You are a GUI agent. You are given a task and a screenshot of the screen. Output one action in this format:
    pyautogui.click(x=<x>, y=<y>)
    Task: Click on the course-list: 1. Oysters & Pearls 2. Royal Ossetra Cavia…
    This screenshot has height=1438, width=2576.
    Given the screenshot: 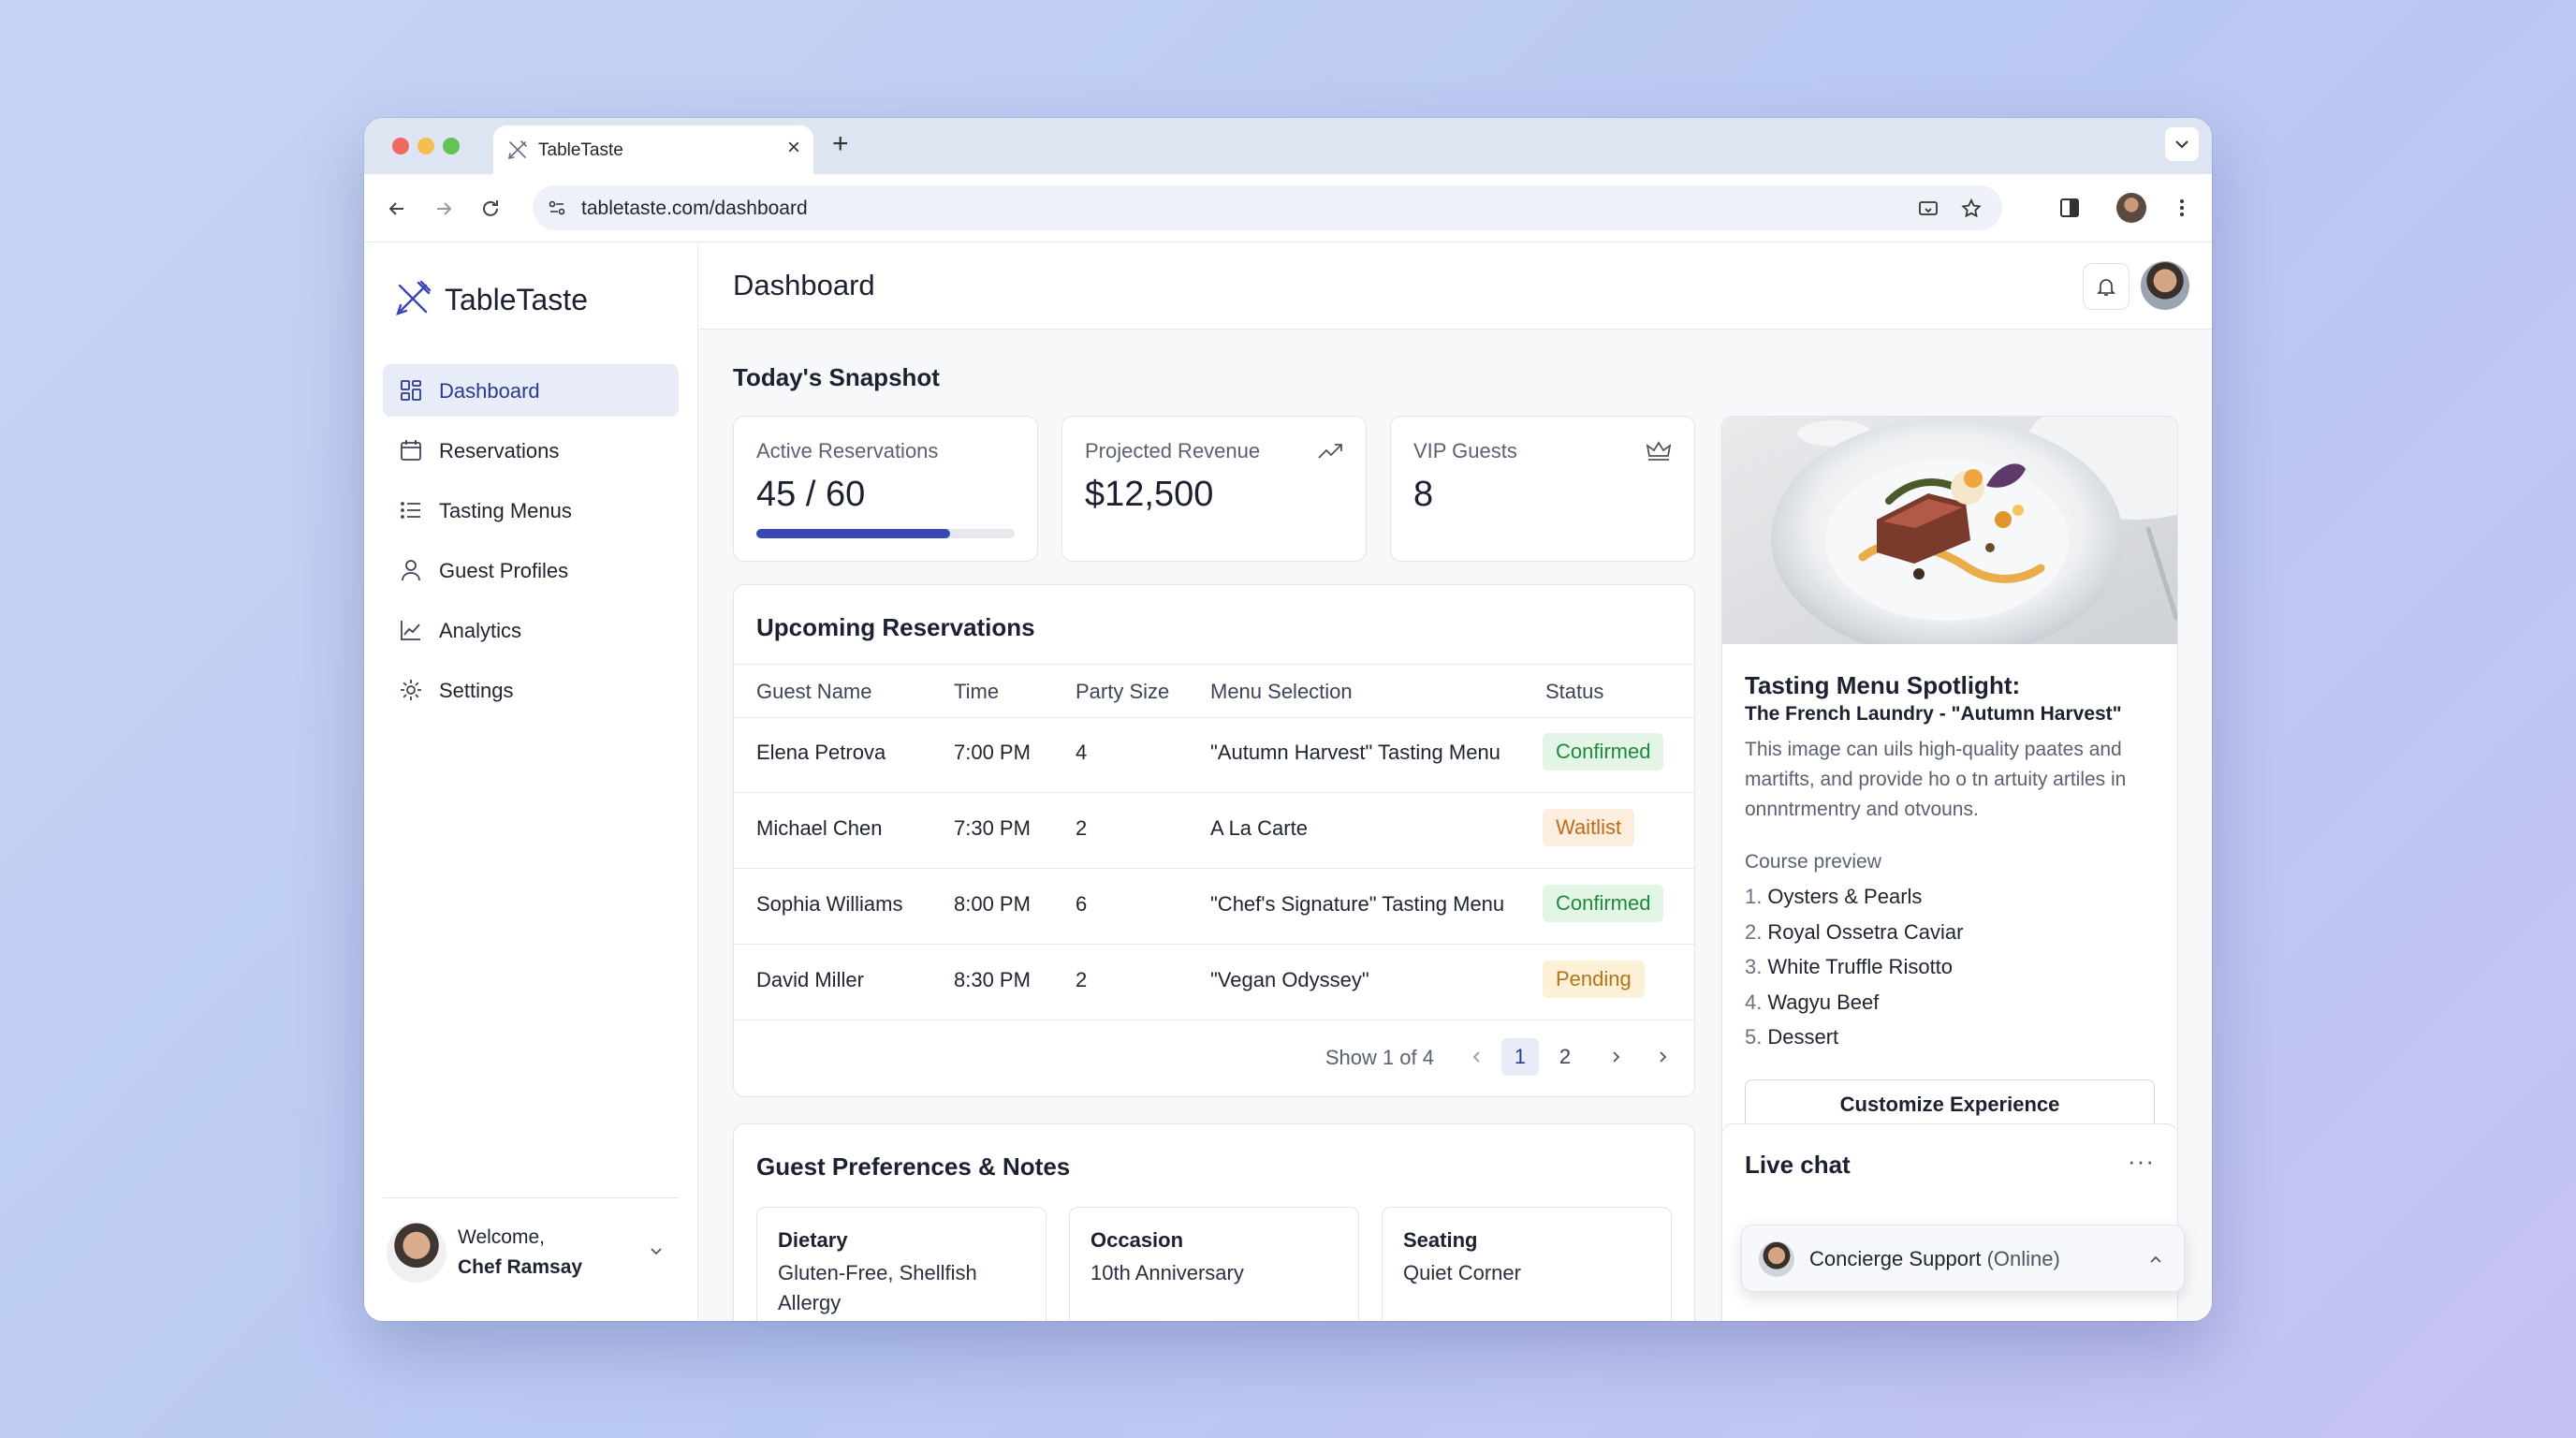 What is the action you would take?
    pyautogui.click(x=1854, y=973)
    